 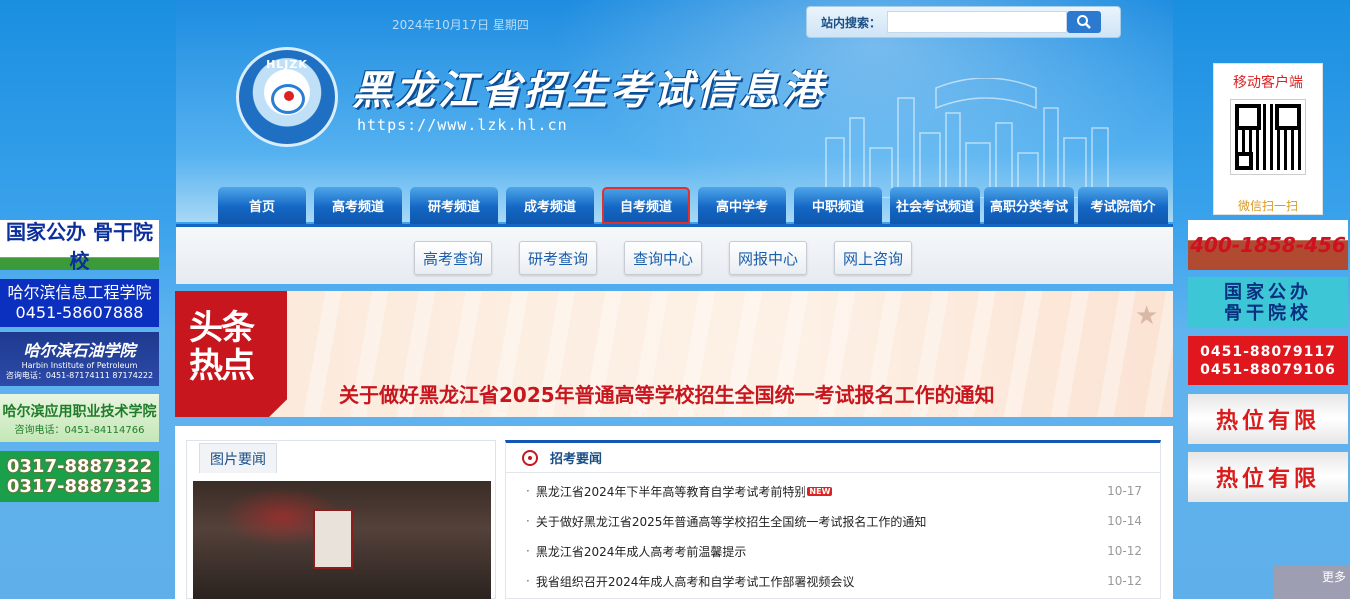 What do you see at coordinates (222, 328) in the screenshot?
I see `headline-tag-line1: 头条` at bounding box center [222, 328].